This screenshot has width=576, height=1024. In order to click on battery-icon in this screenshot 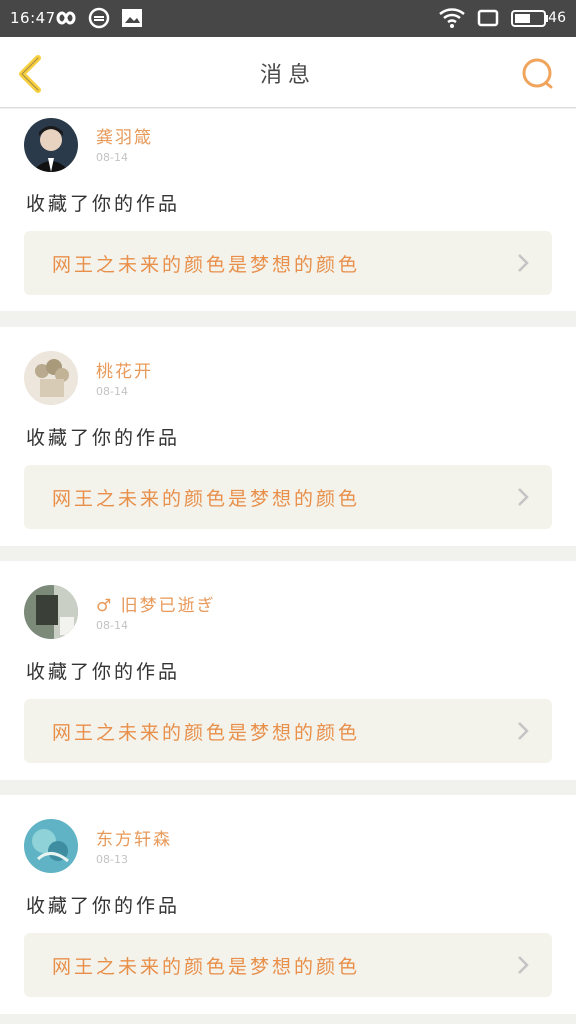, I will do `click(529, 18)`.